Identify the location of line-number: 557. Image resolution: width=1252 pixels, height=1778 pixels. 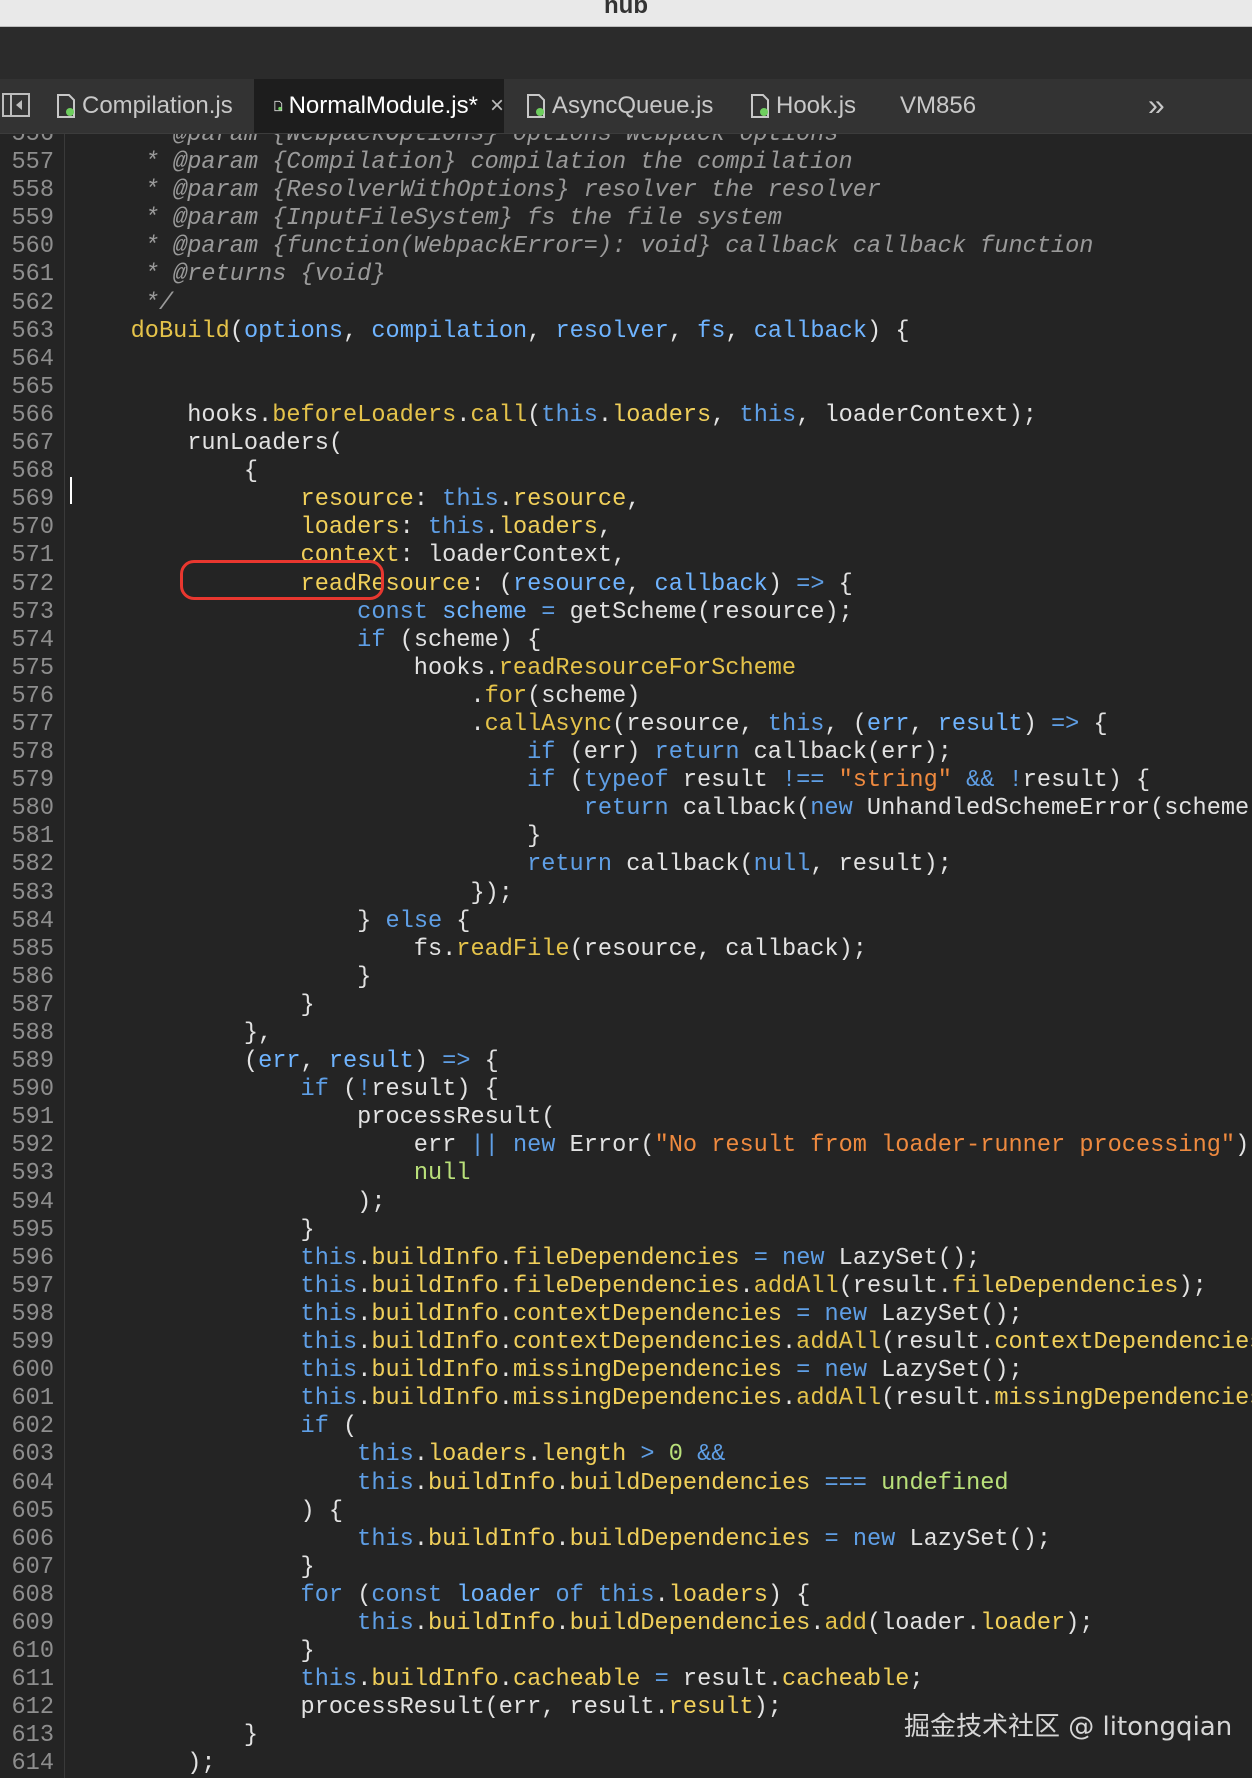
(37, 163).